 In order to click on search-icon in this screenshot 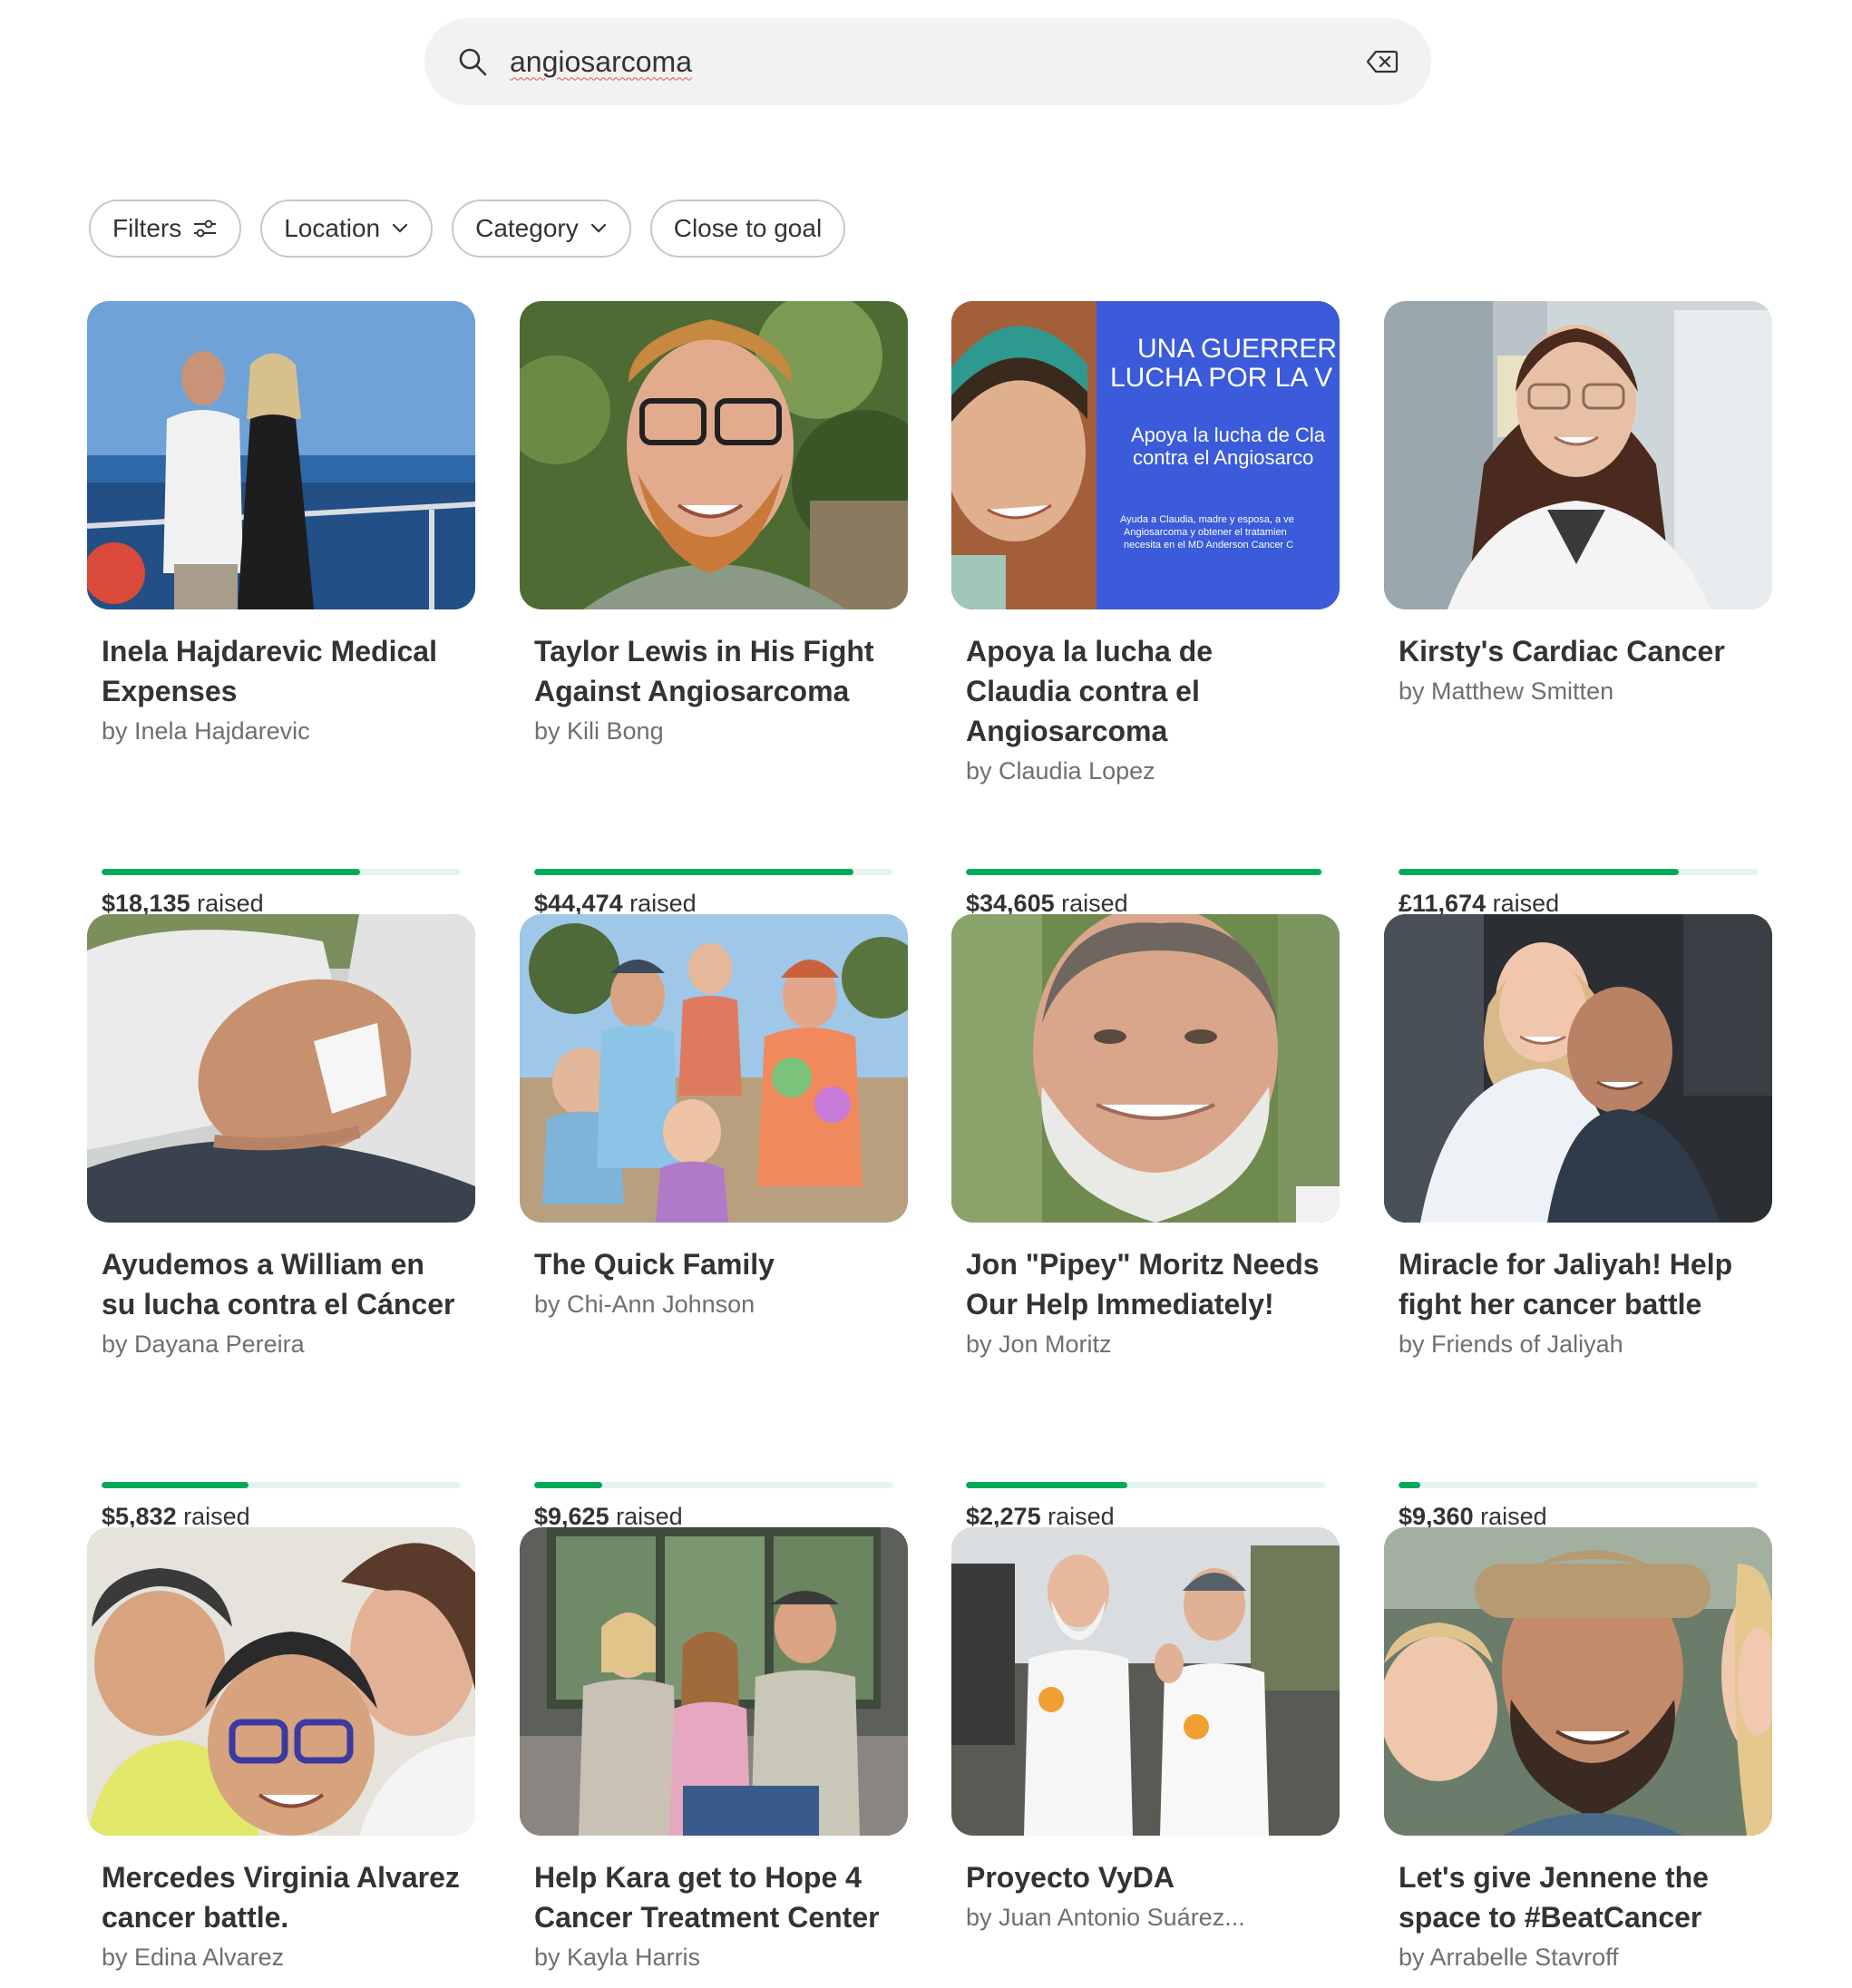, I will do `click(473, 62)`.